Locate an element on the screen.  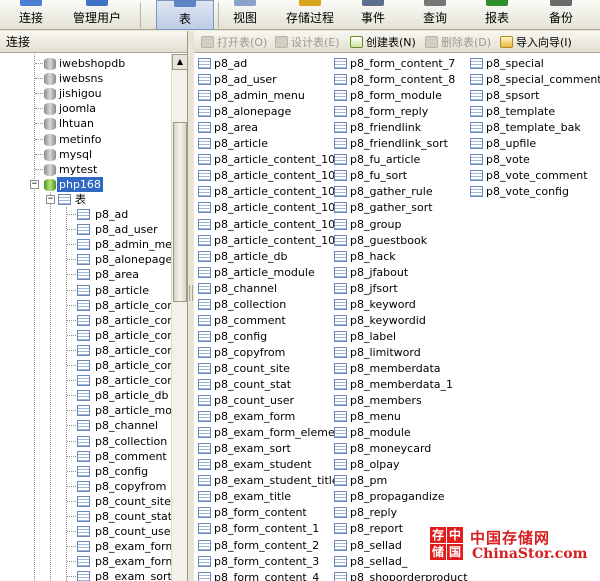
table-list-item: p8_template_bak is located at coordinates (525, 128).